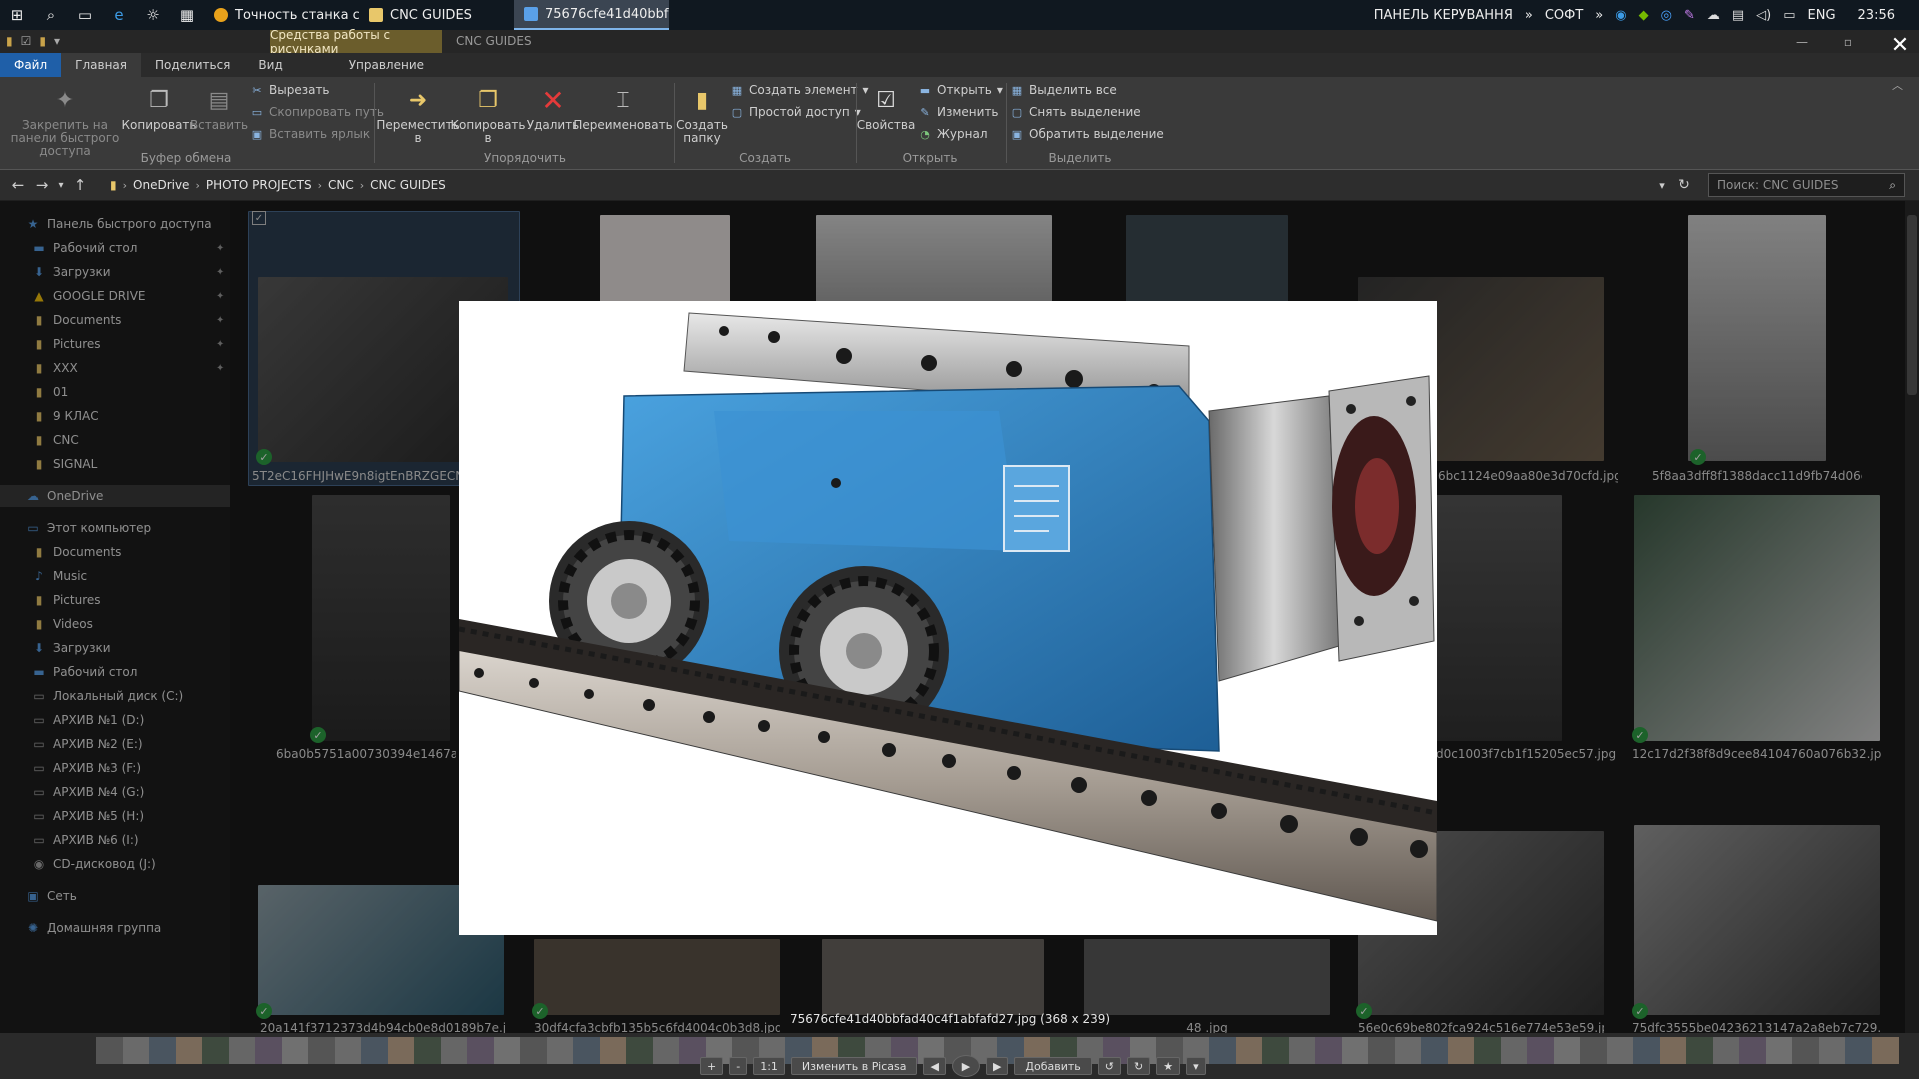  Describe the element at coordinates (9, 41) in the screenshot. I see `folder-icon: ▮` at that location.